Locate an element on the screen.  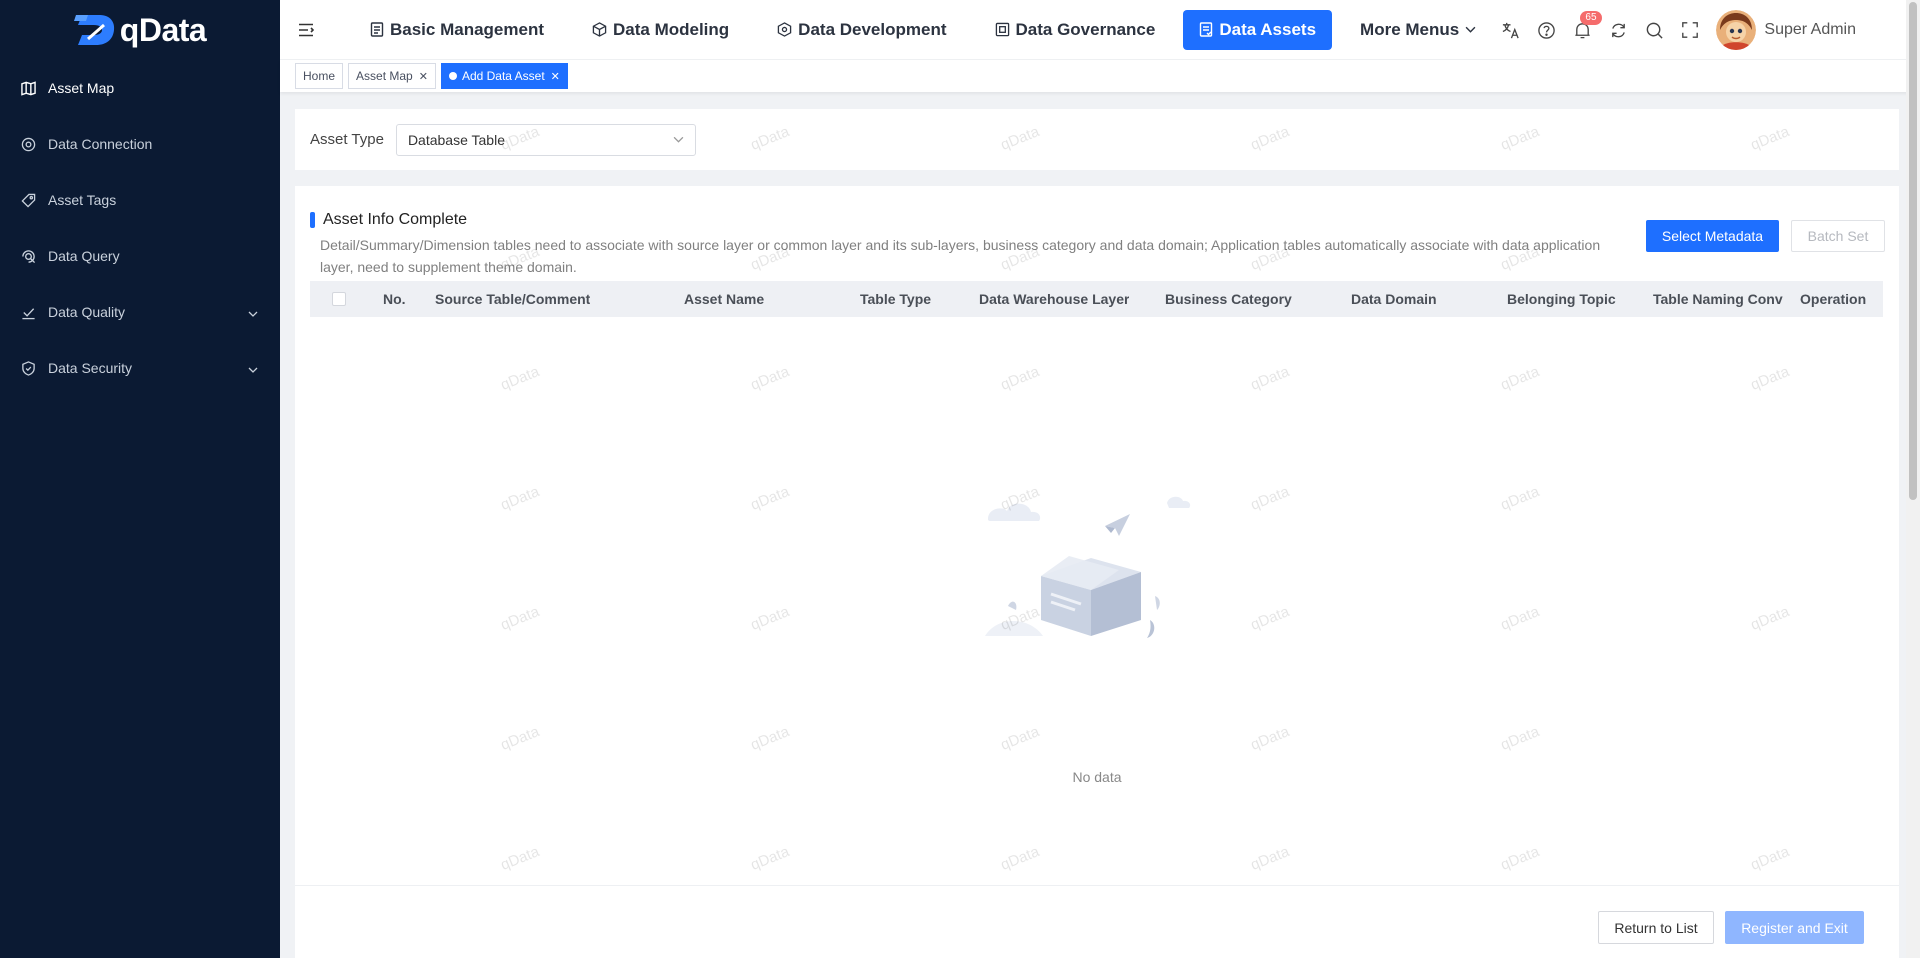
tab-asset-map: Asset Map ✕ is located at coordinates (392, 76).